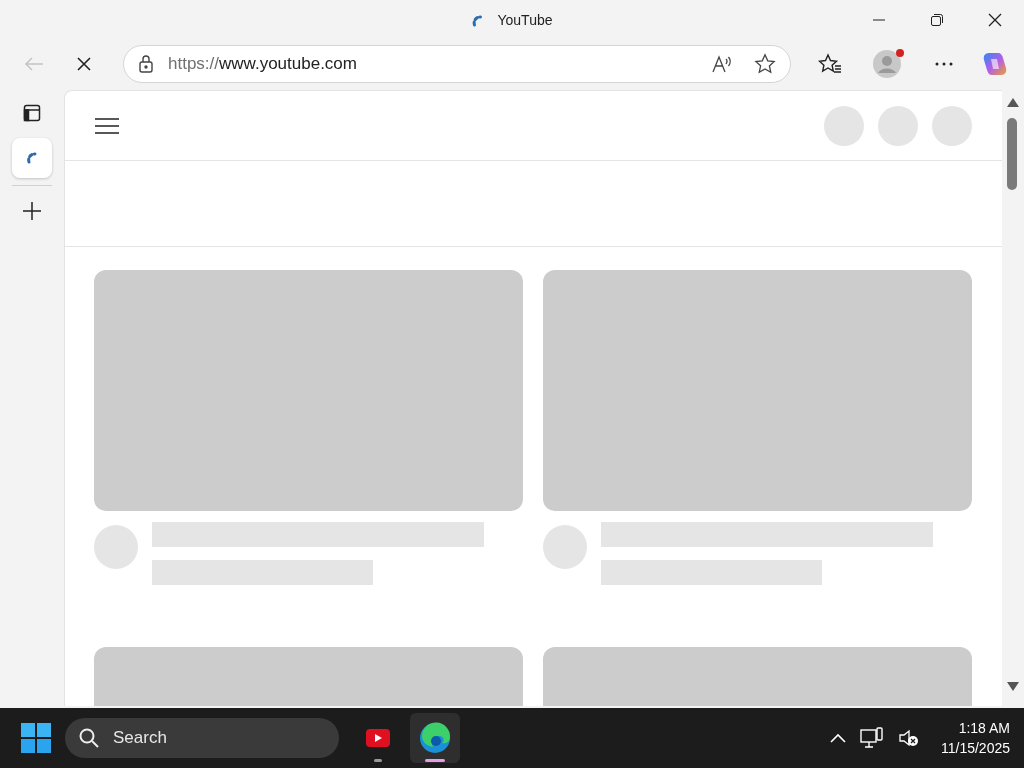  Describe the element at coordinates (1013, 686) in the screenshot. I see `scroll-down-arrow` at that location.